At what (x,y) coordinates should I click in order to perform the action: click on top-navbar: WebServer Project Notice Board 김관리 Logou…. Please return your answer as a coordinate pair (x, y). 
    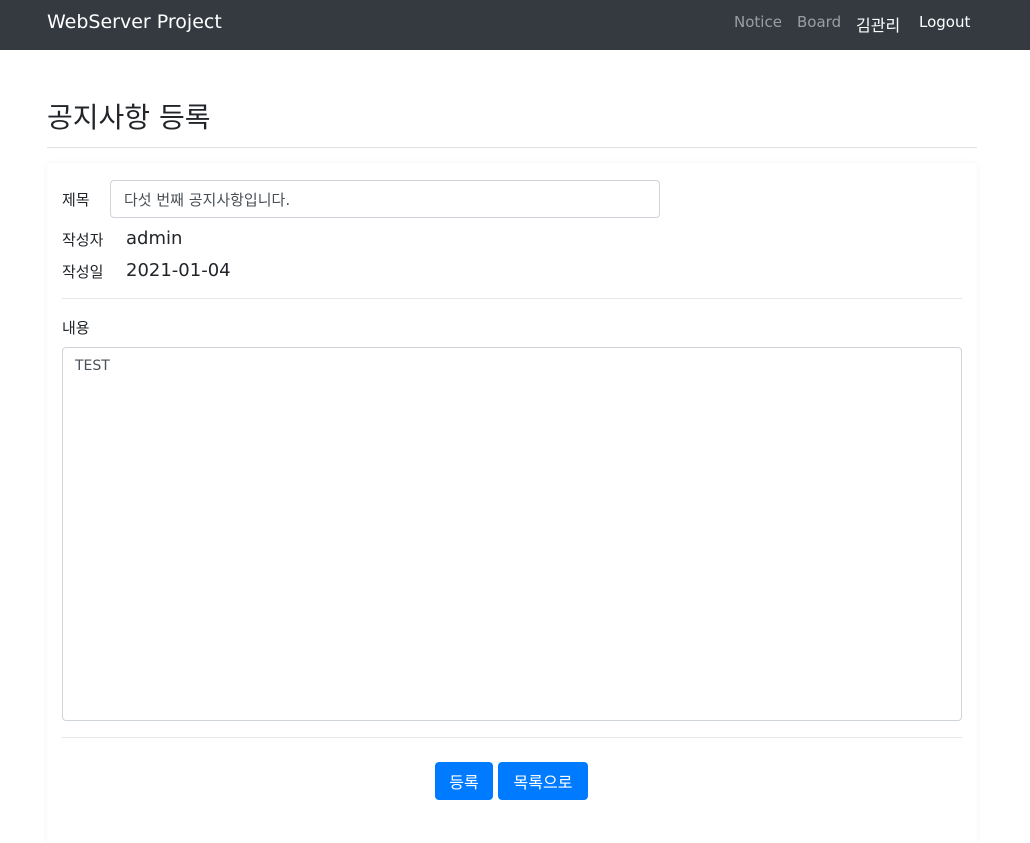
    Looking at the image, I should click on (515, 25).